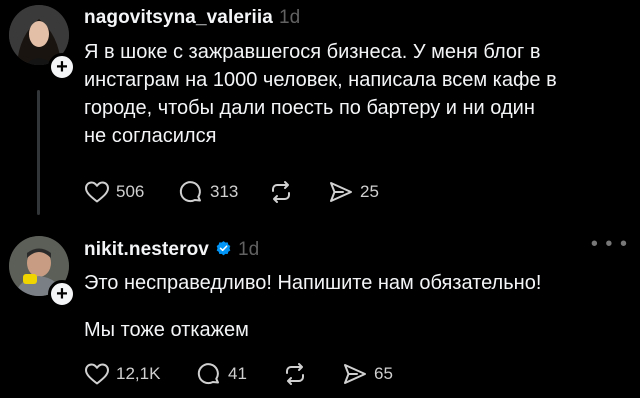  Describe the element at coordinates (150, 136) in the screenshot. I see `post-line: не согласился` at that location.